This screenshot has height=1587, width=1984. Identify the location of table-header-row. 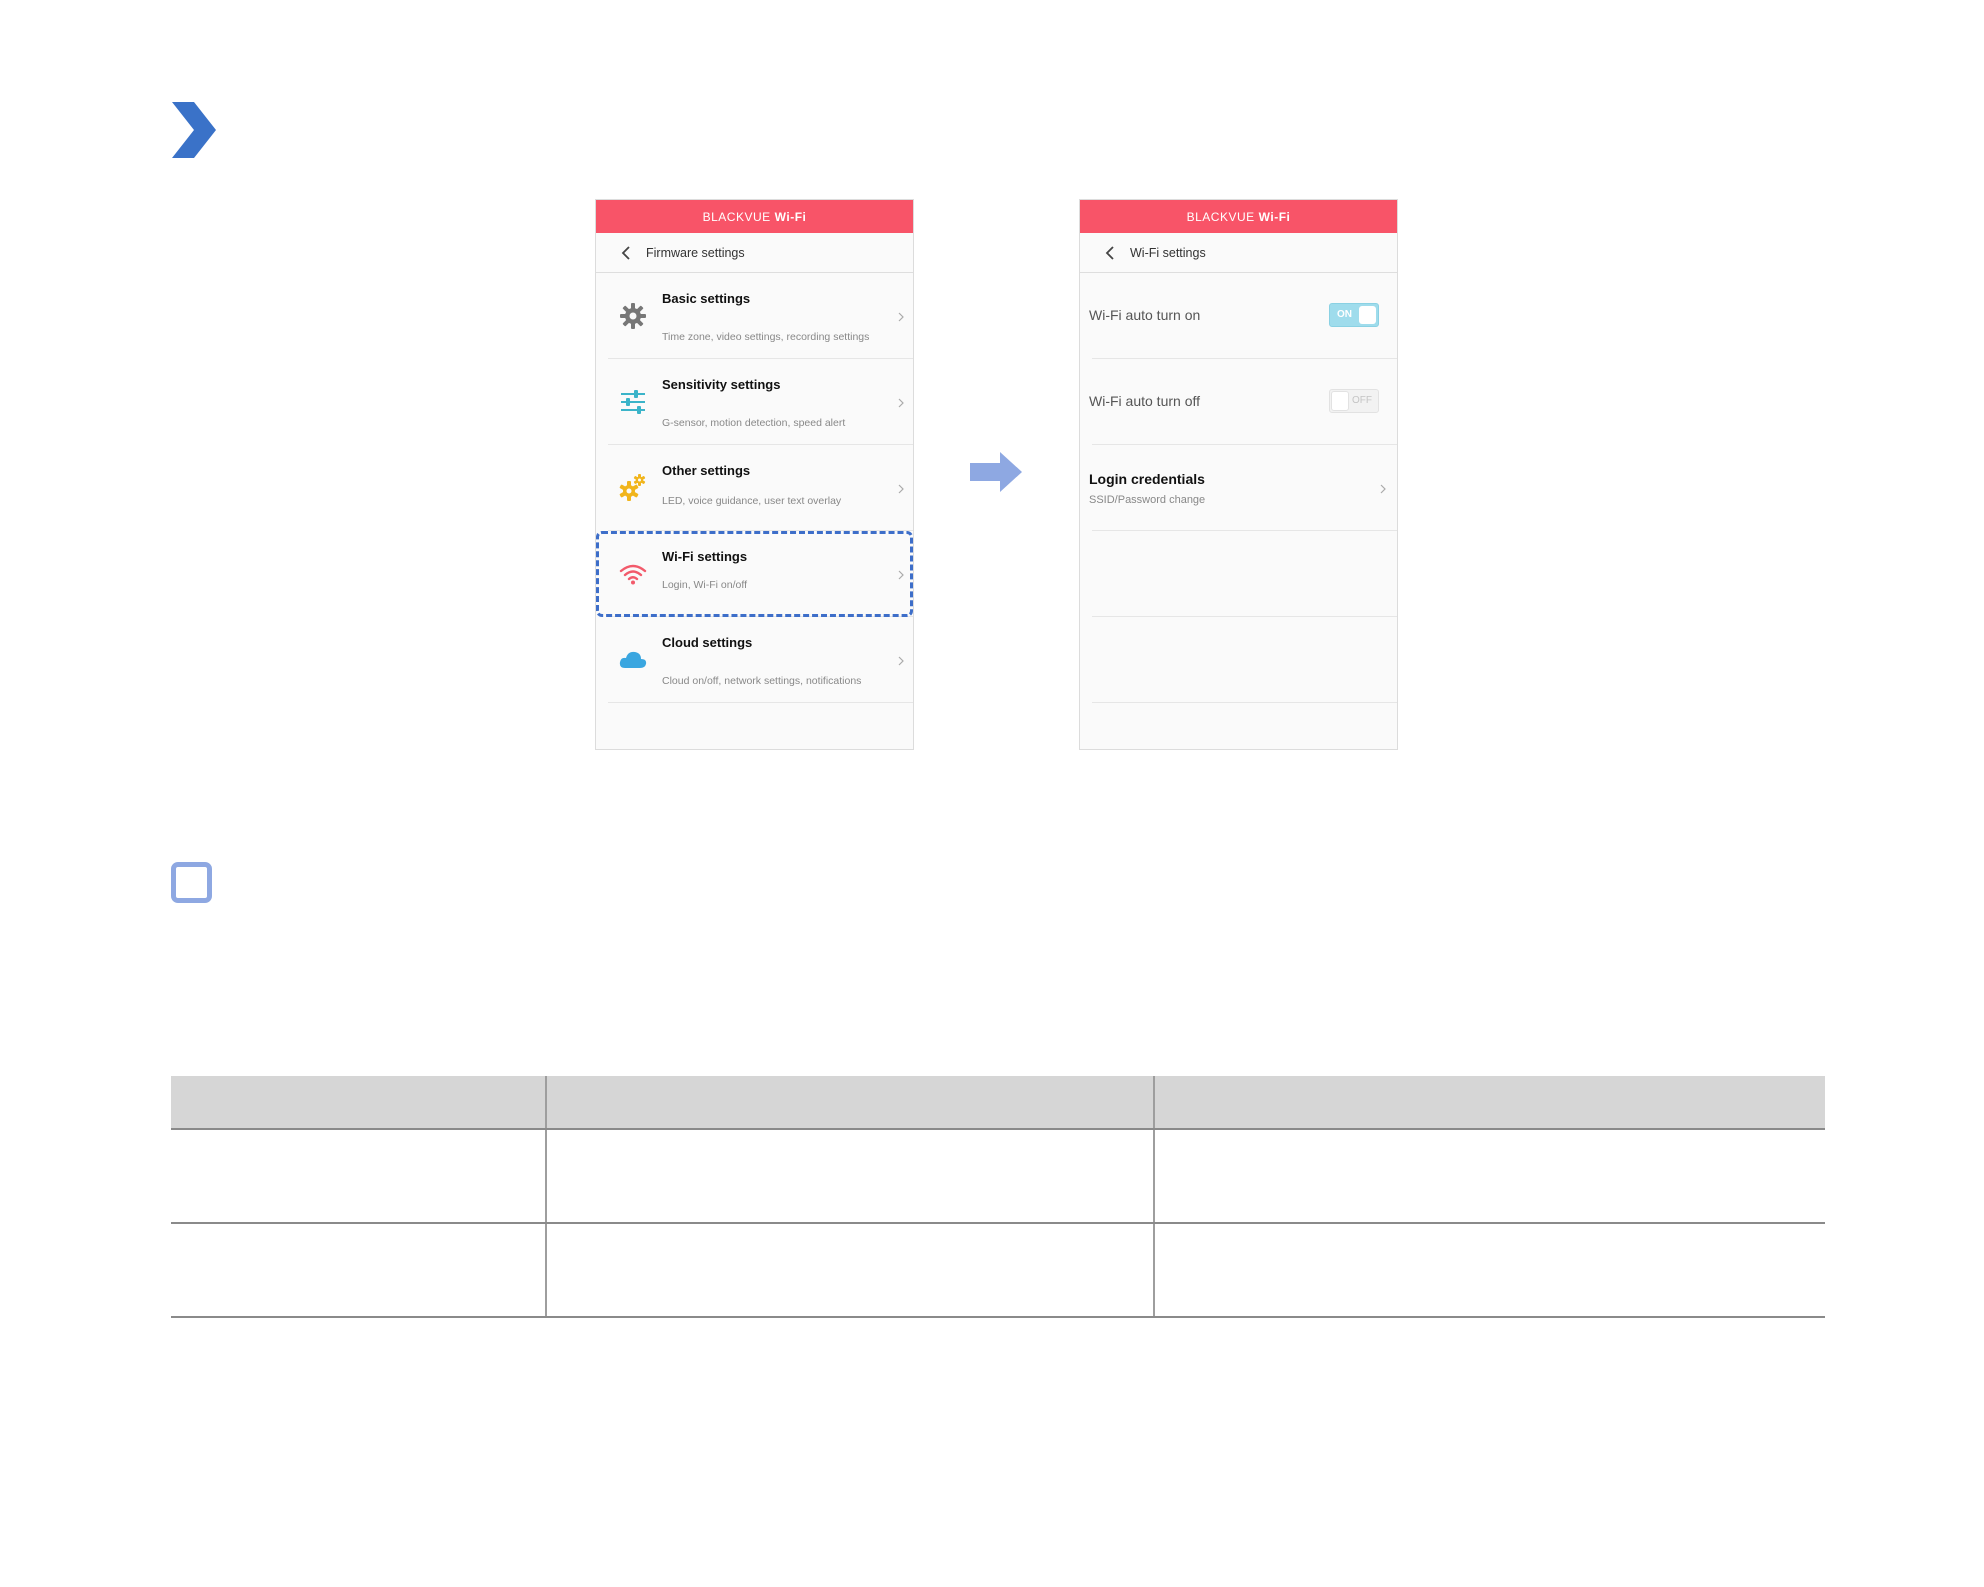
(998, 1103).